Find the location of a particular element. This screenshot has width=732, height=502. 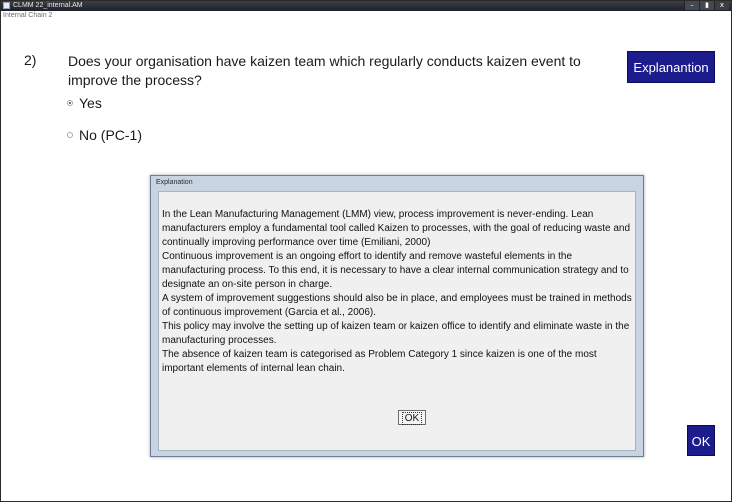

option-yes-label: Yes is located at coordinates (90, 103).